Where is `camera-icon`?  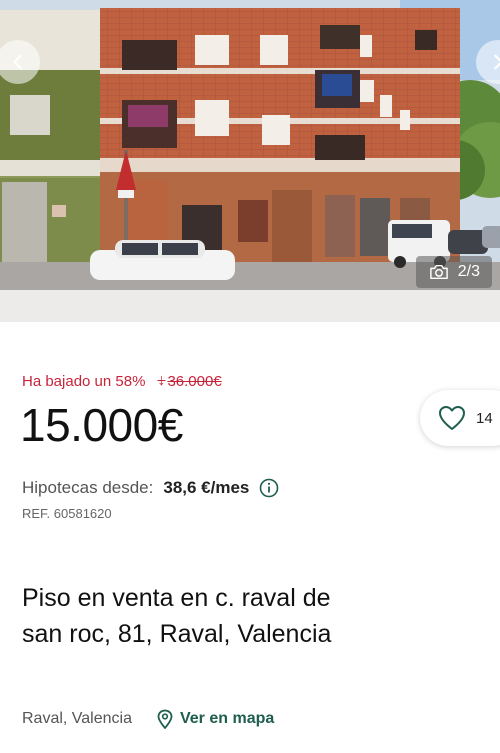
camera-icon is located at coordinates (438, 272).